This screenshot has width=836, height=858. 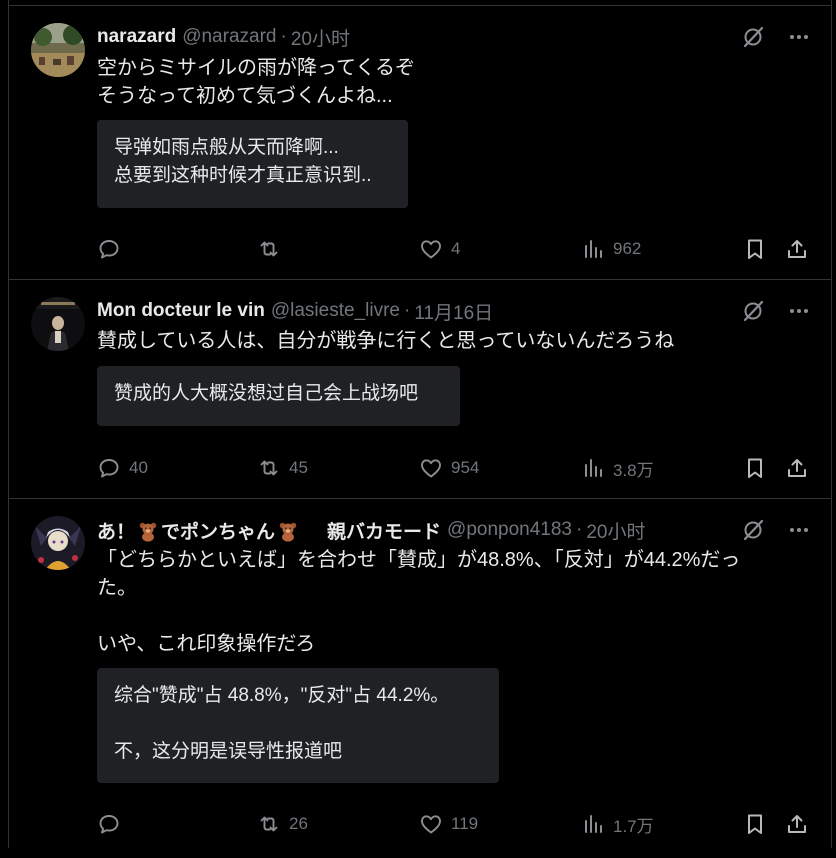 I want to click on translation-line: 不，这分明是误导性报道吧, so click(x=228, y=751).